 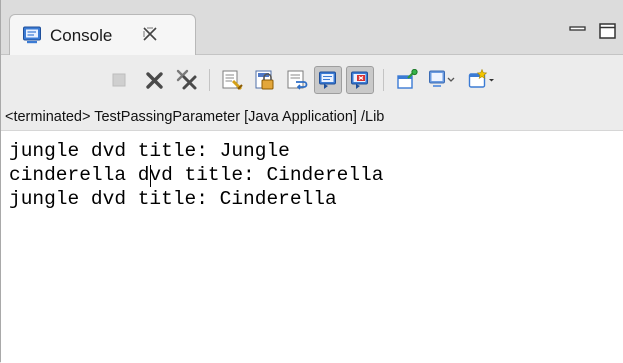 What do you see at coordinates (81, 35) in the screenshot?
I see `tab-label: Console` at bounding box center [81, 35].